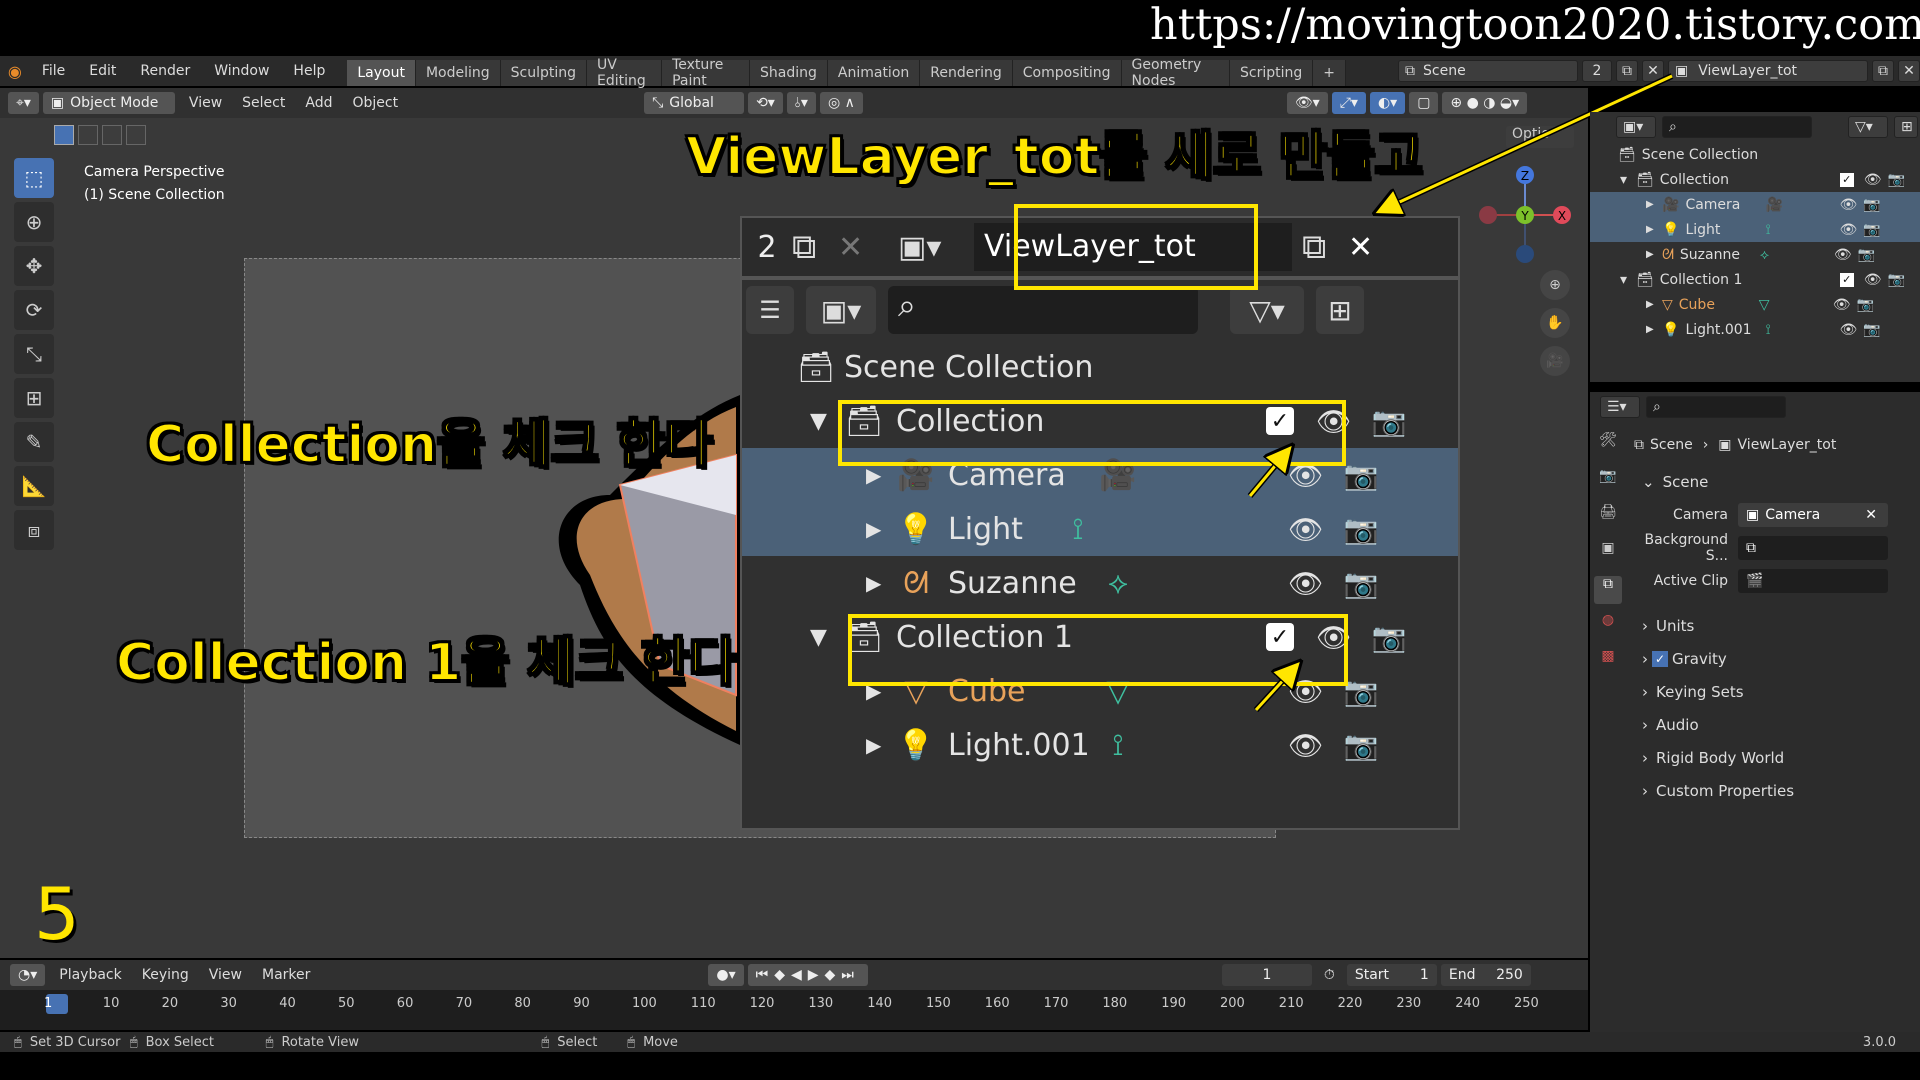  I want to click on mesh-data-icon: ▽, so click(1764, 304).